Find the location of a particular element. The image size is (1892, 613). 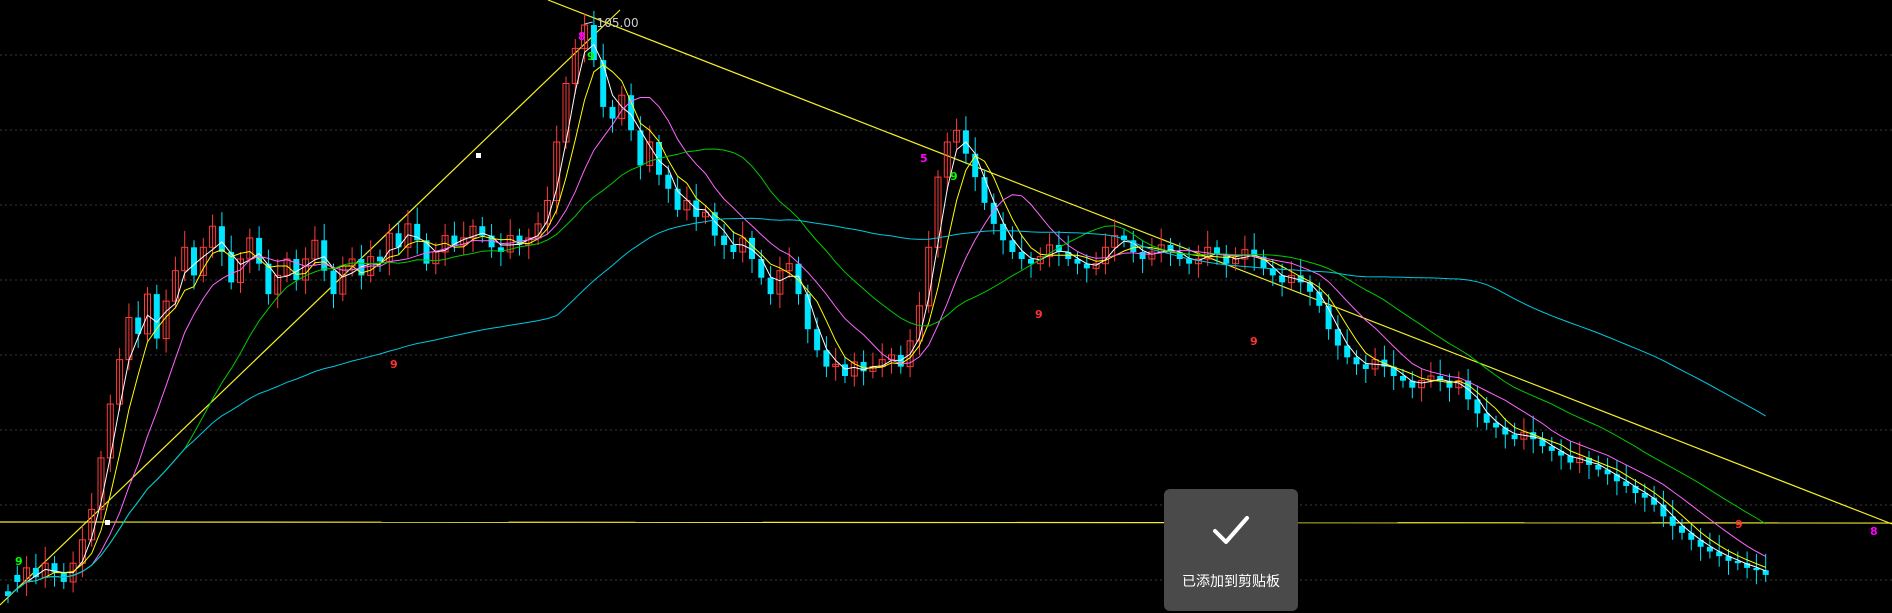

peak-price-label: 105.00 is located at coordinates (618, 23).